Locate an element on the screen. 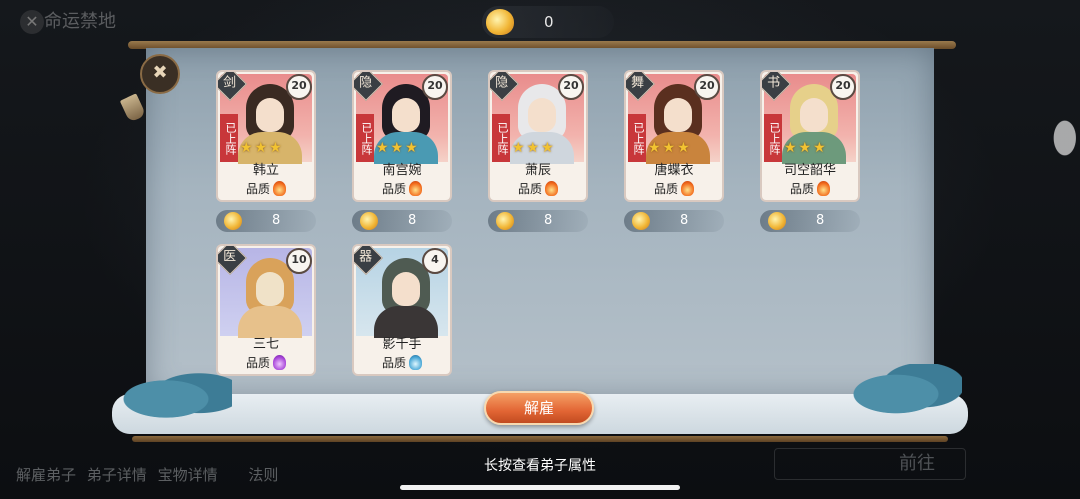  home-indicator is located at coordinates (540, 487).